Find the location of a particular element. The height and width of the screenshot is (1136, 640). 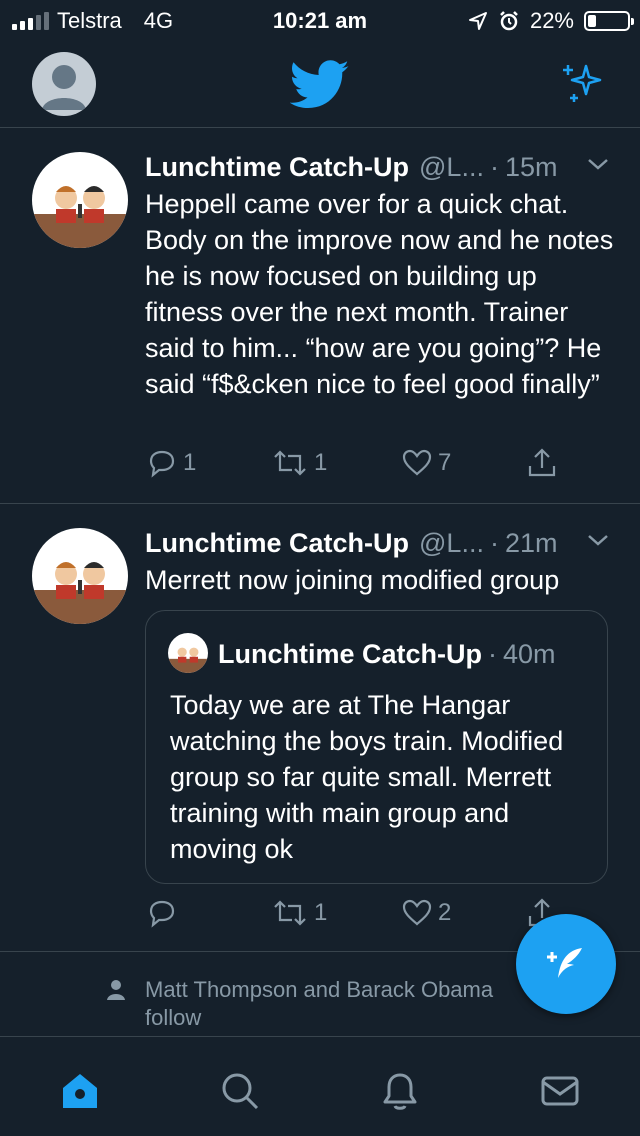

battery-icon is located at coordinates (609, 21).